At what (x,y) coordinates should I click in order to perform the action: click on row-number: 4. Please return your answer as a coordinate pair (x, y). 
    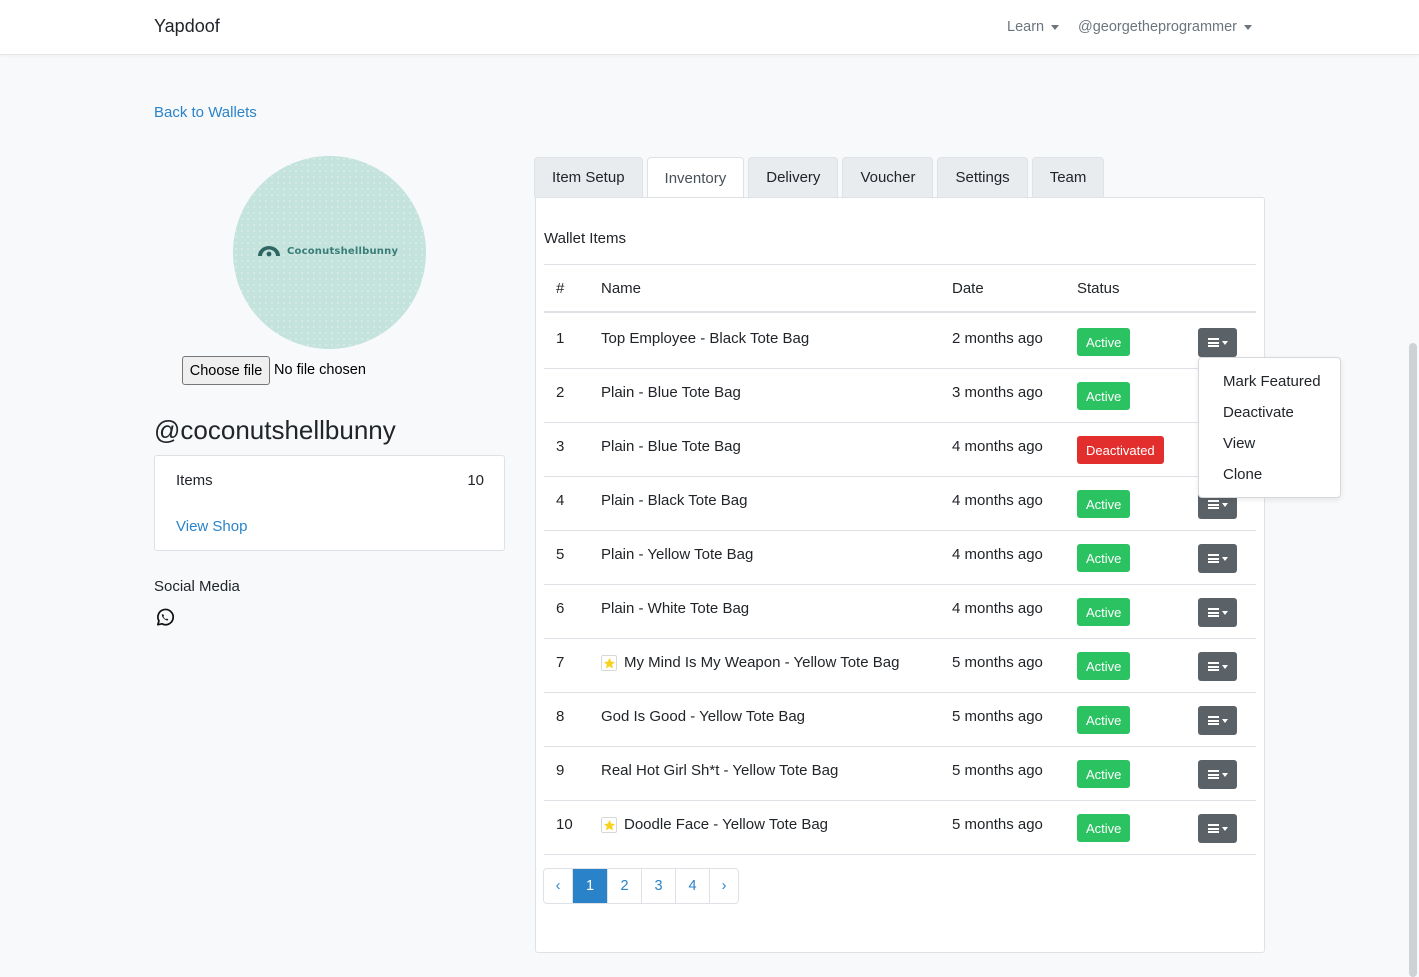
    Looking at the image, I should click on (560, 500).